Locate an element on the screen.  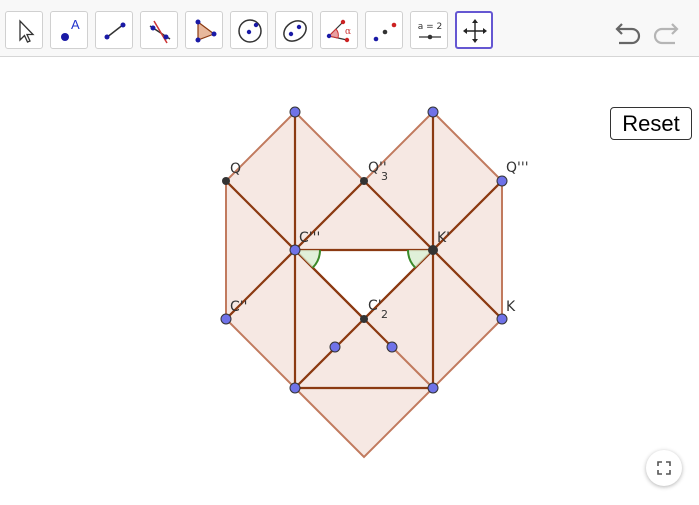
point-C-triple-prime is located at coordinates (295, 250).